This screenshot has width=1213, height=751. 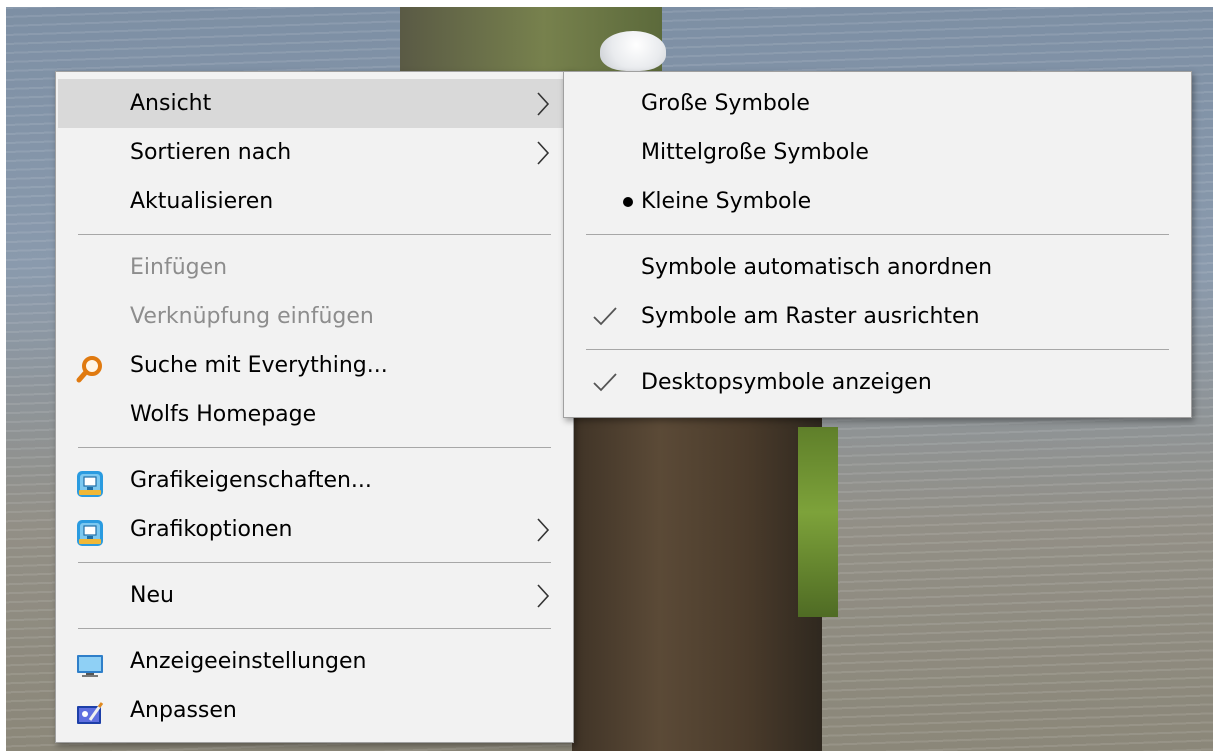 I want to click on menu-item-anzeigeeinstellungen: Anzeigeeinstellungen, so click(x=314, y=661).